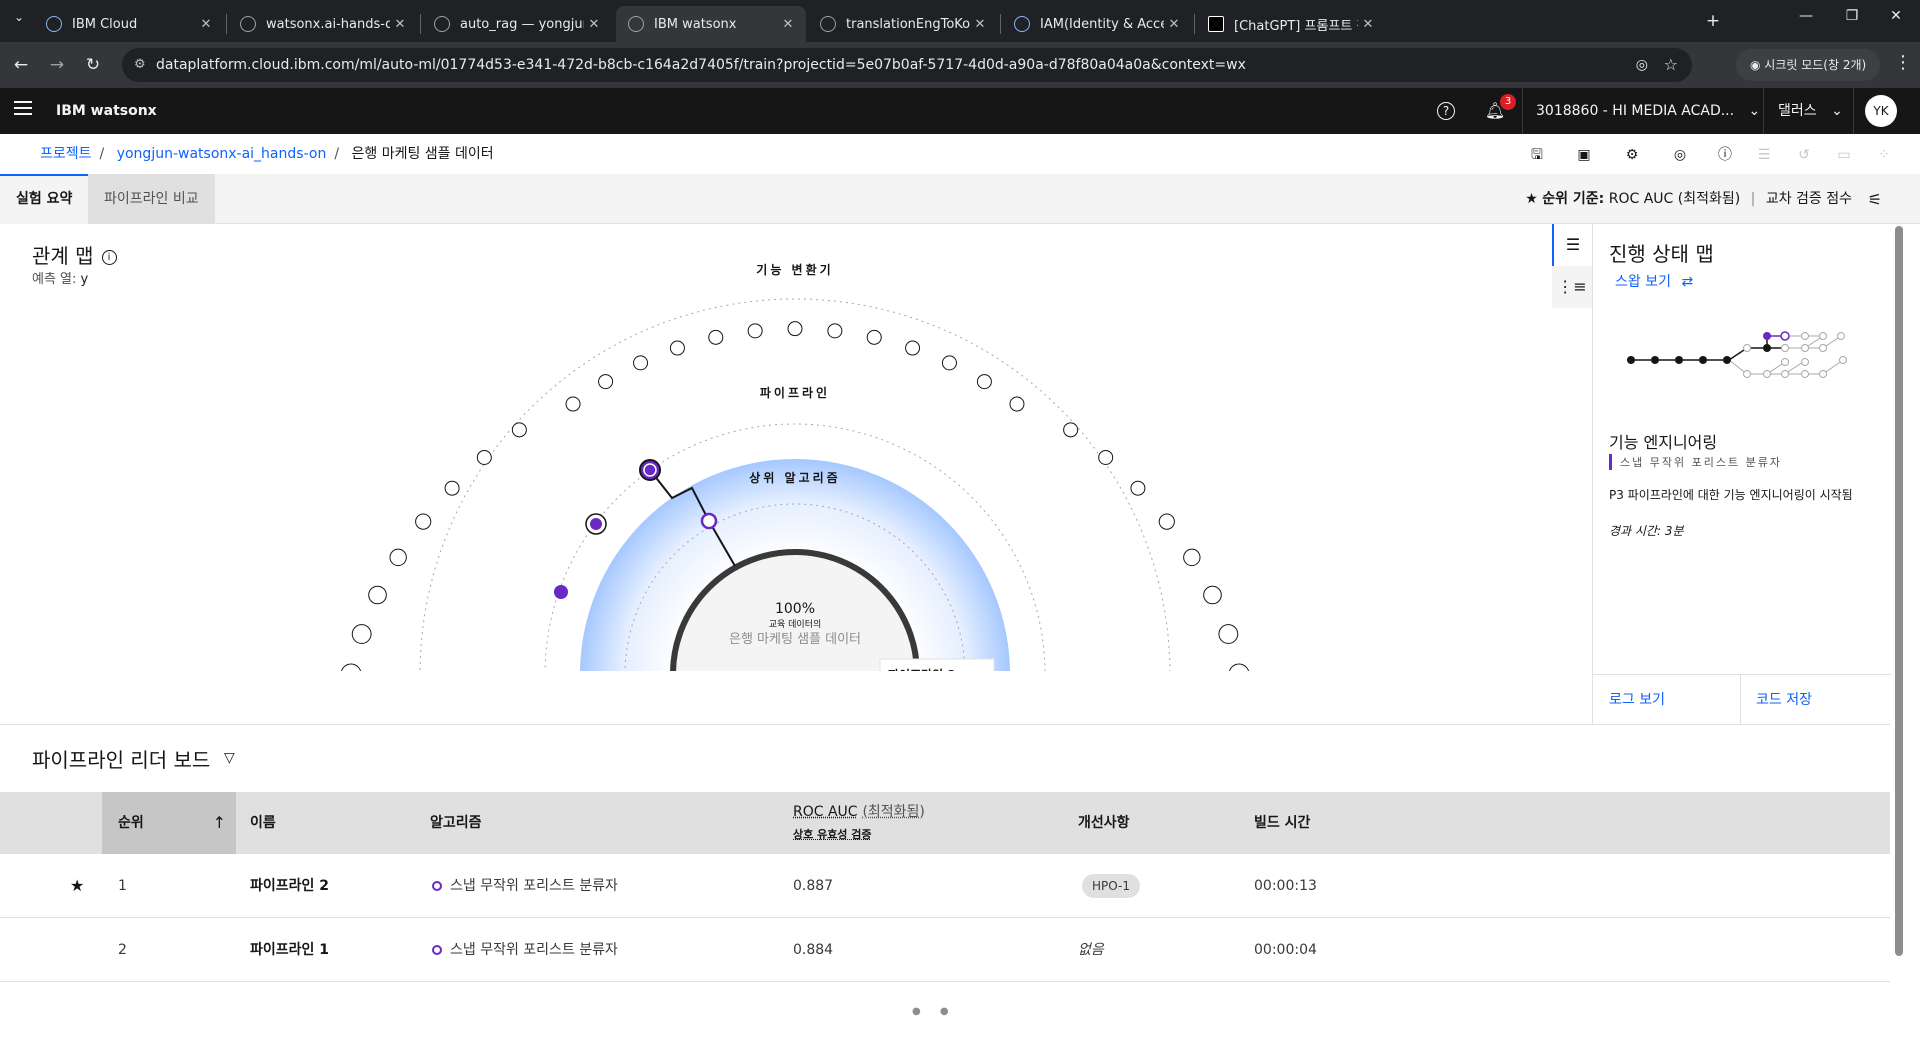 The width and height of the screenshot is (1920, 1040). What do you see at coordinates (711, 24) in the screenshot?
I see `browser-tab-4-active: IBM watsonx ✕` at bounding box center [711, 24].